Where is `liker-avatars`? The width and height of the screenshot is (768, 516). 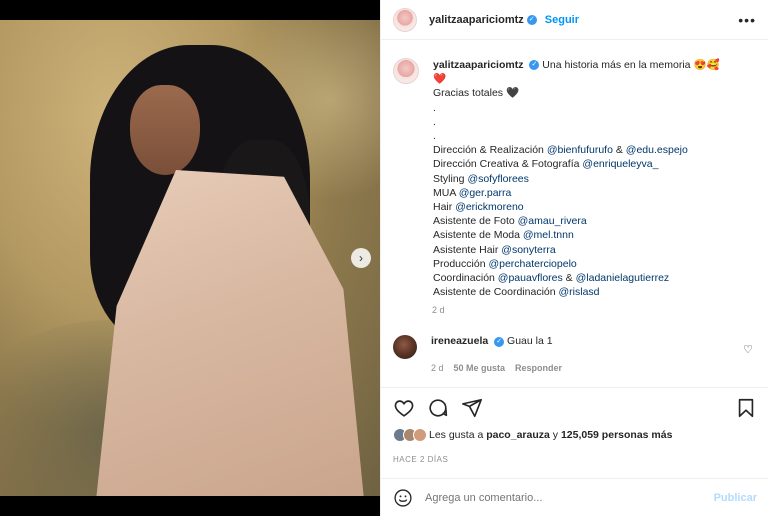 liker-avatars is located at coordinates (410, 435).